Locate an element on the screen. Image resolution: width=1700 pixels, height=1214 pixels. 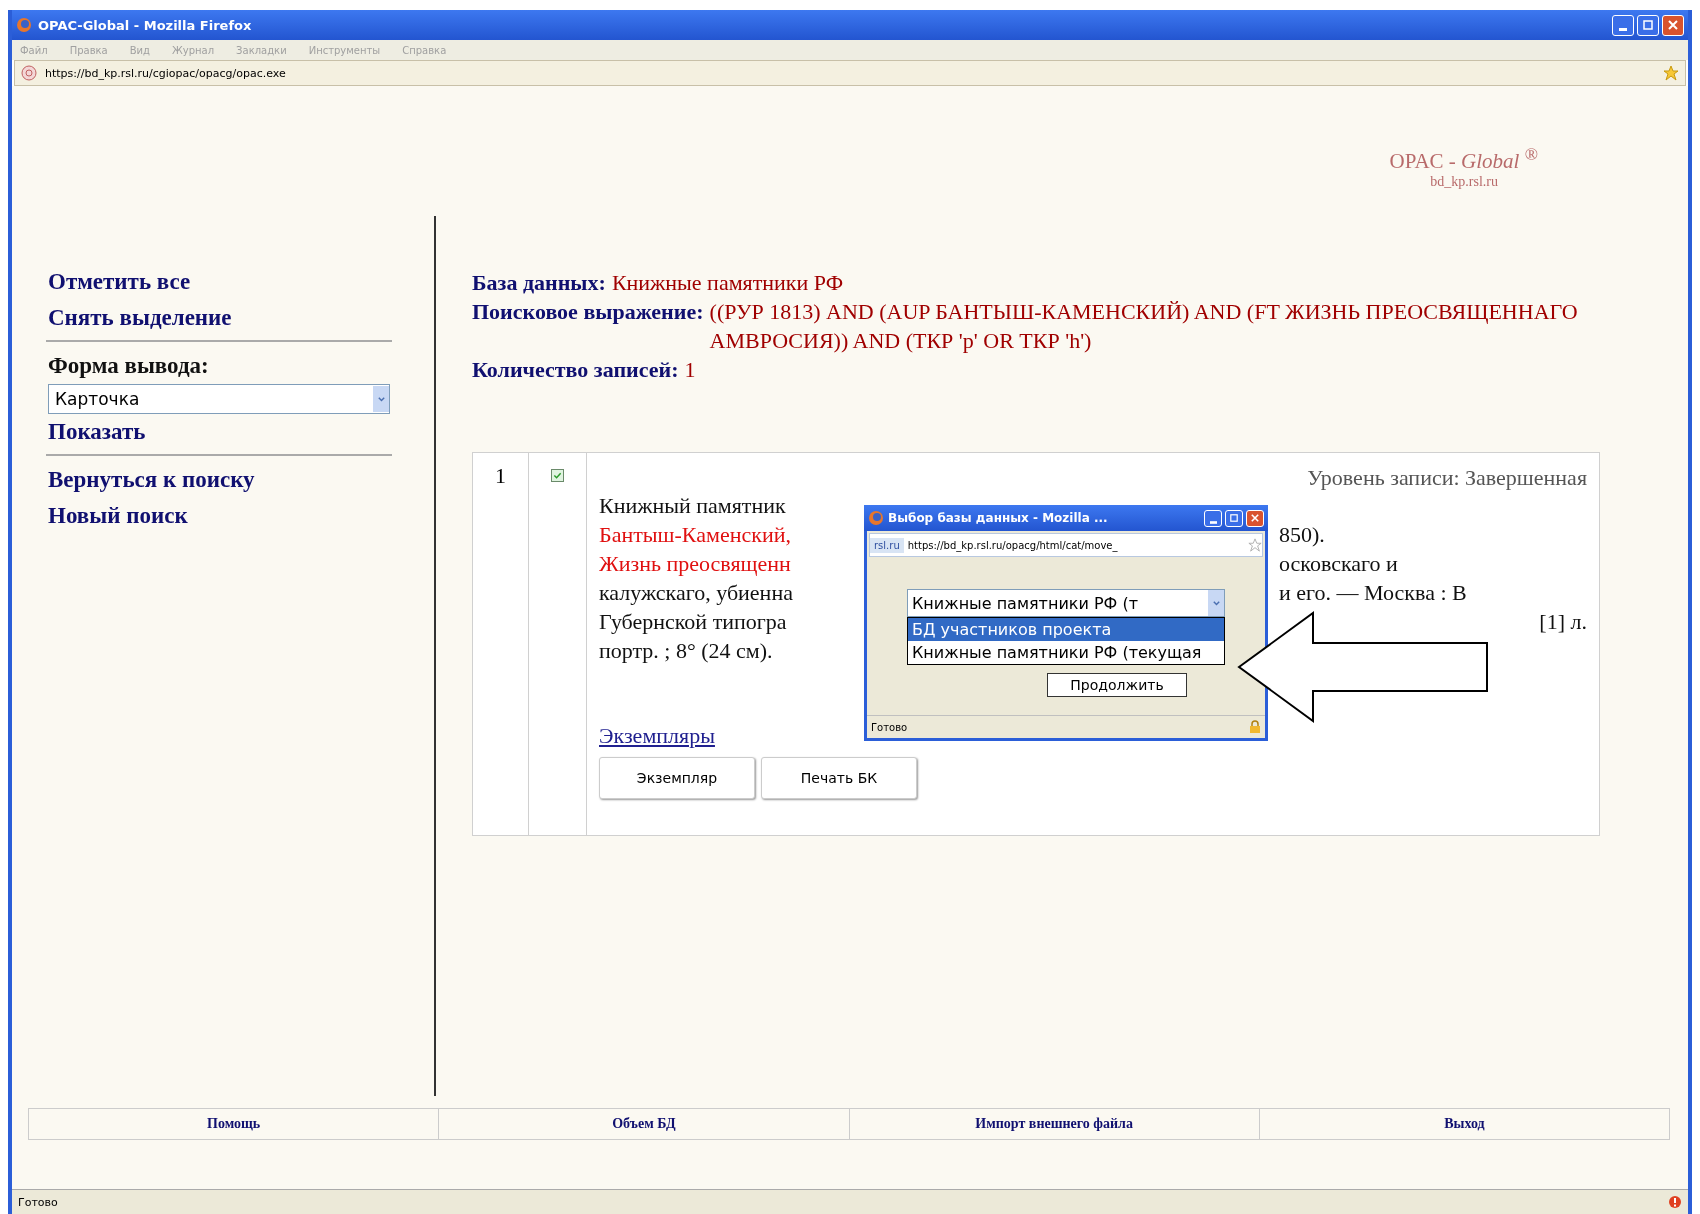
record-button: Экземпляр is located at coordinates (677, 778).